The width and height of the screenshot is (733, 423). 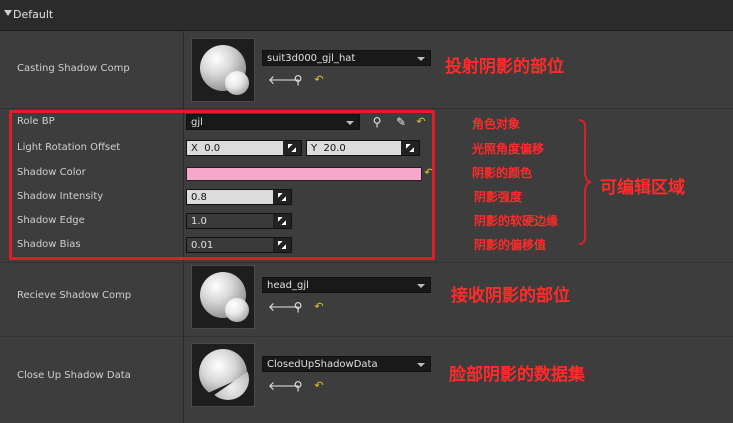 What do you see at coordinates (73, 68) in the screenshot?
I see `casting-shadow-comp-label: Casting Shadow Comp` at bounding box center [73, 68].